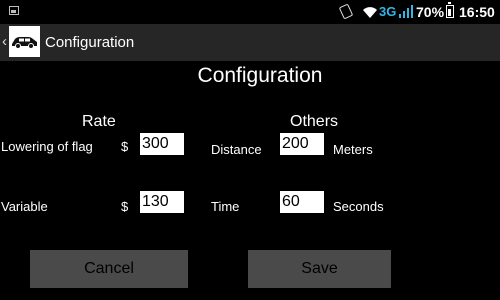  What do you see at coordinates (24, 206) in the screenshot?
I see `variable-label: Variable` at bounding box center [24, 206].